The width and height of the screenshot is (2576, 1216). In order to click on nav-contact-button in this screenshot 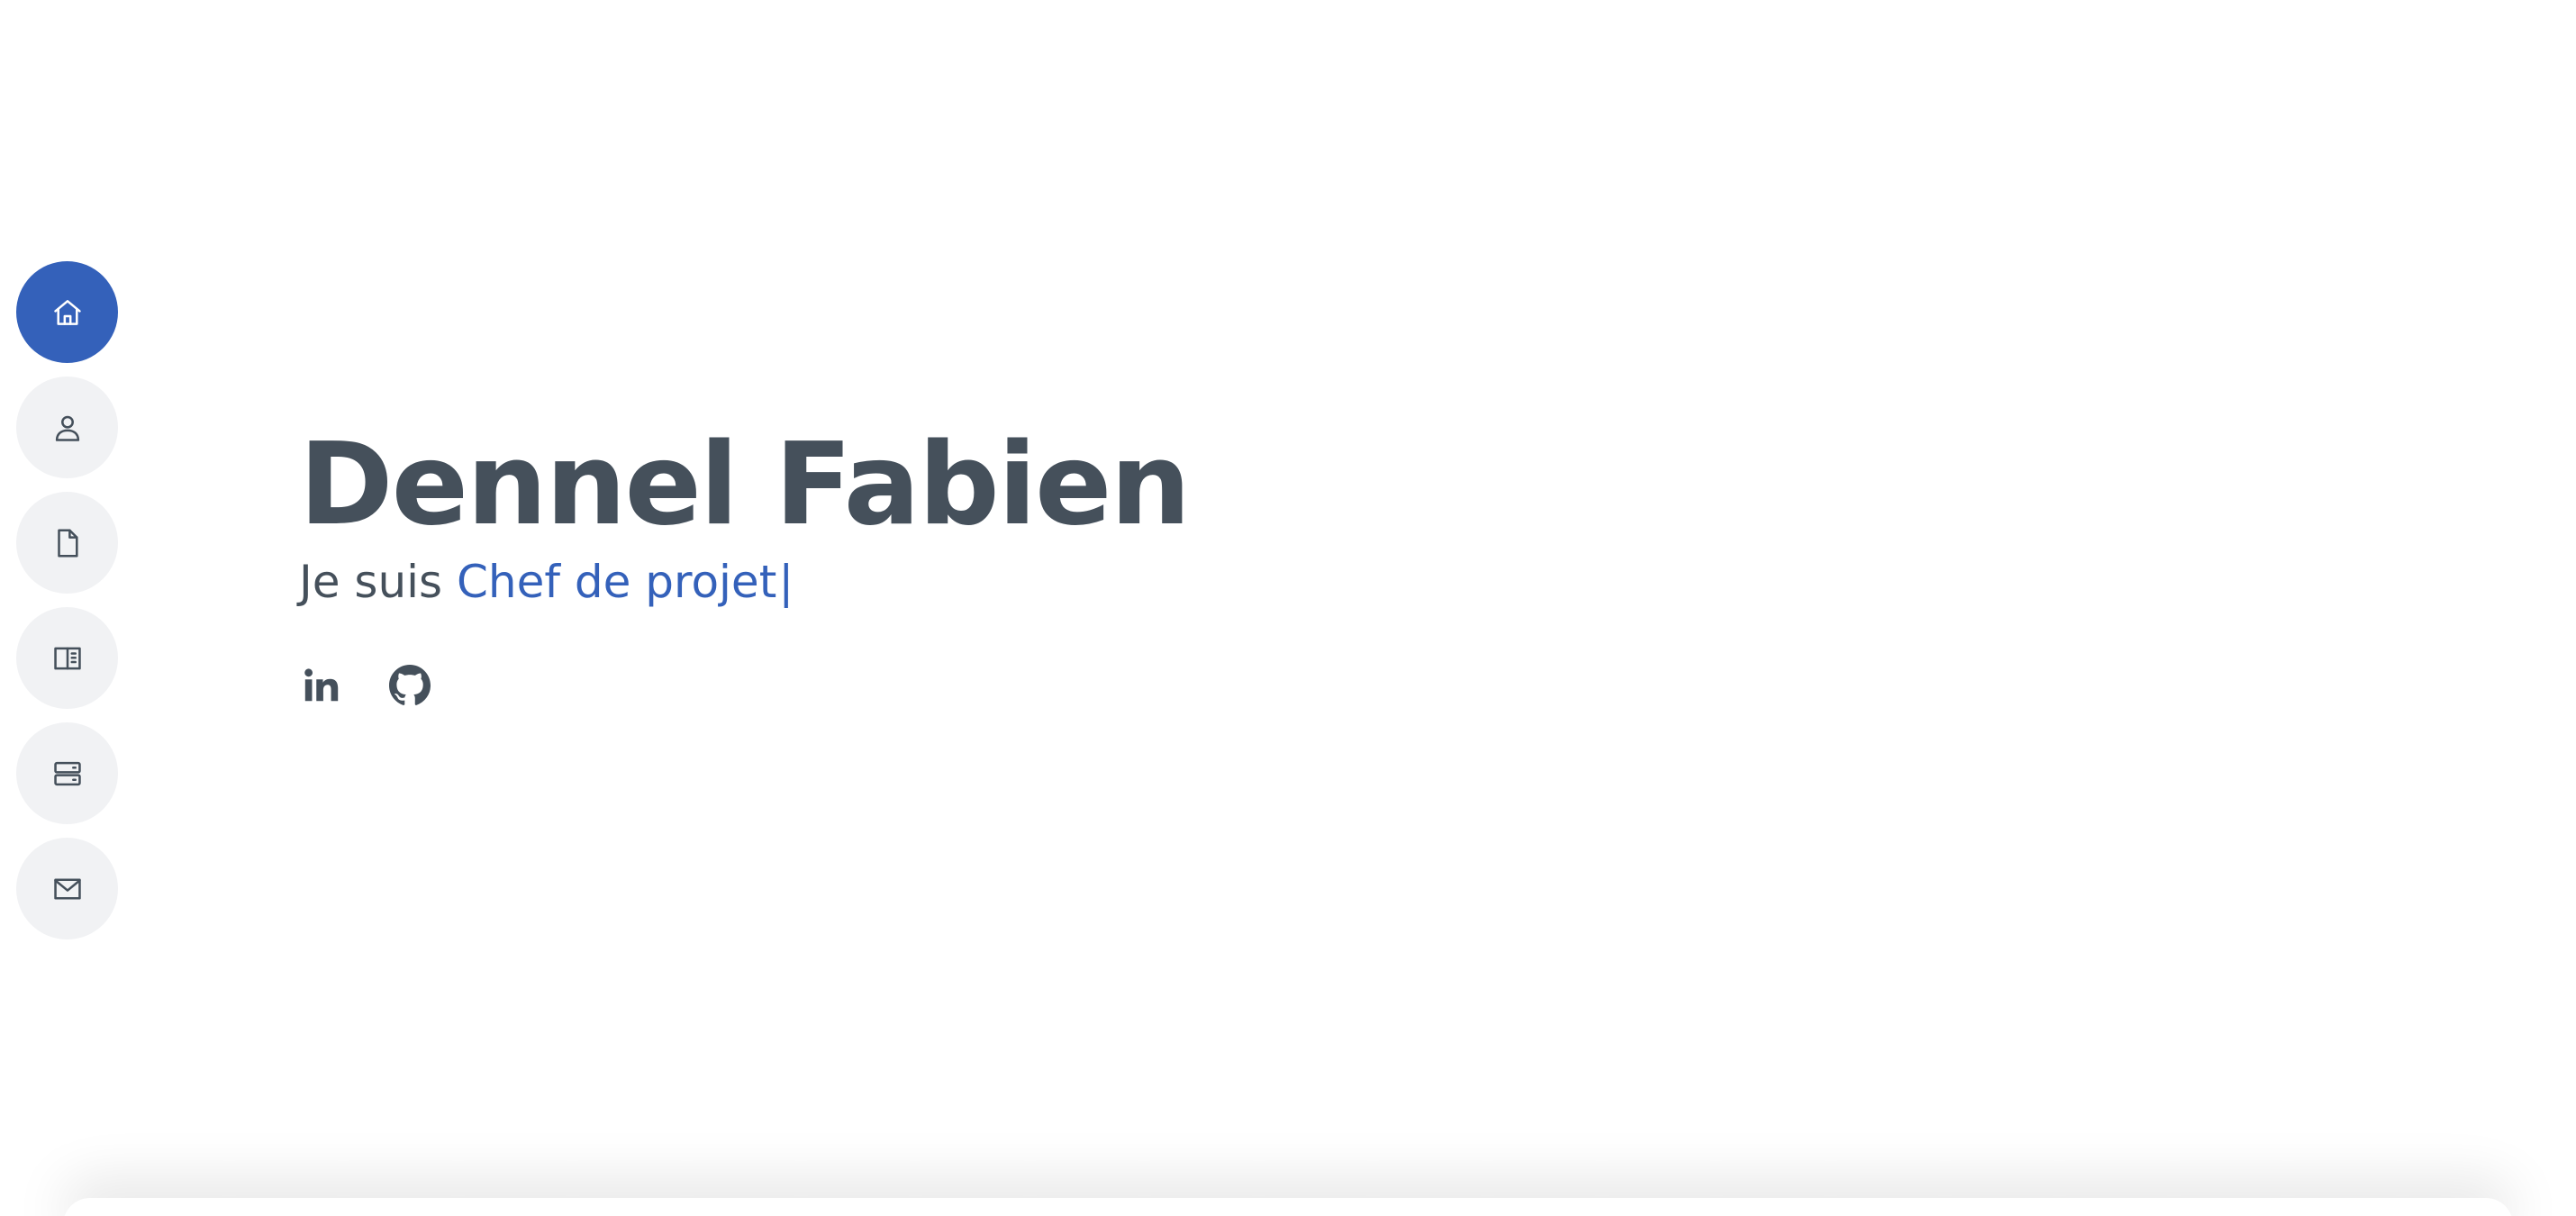, I will do `click(67, 888)`.